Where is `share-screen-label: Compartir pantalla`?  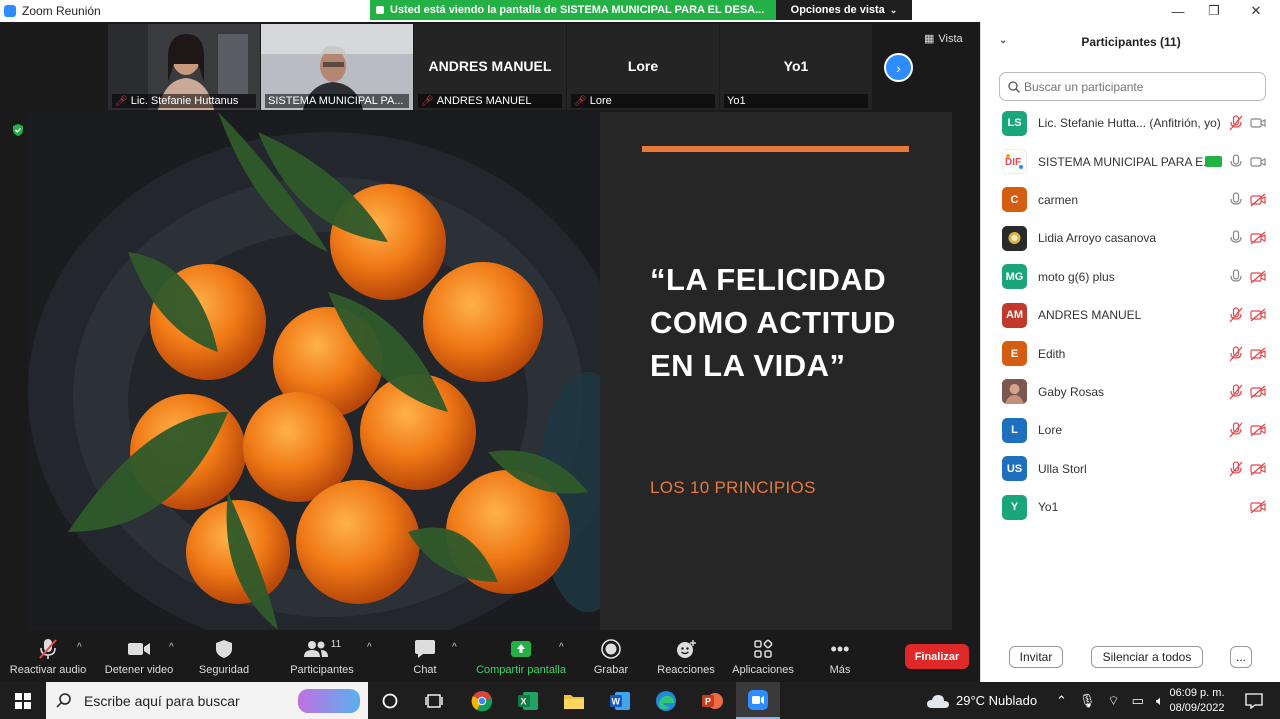
share-screen-label: Compartir pantalla is located at coordinates (521, 670).